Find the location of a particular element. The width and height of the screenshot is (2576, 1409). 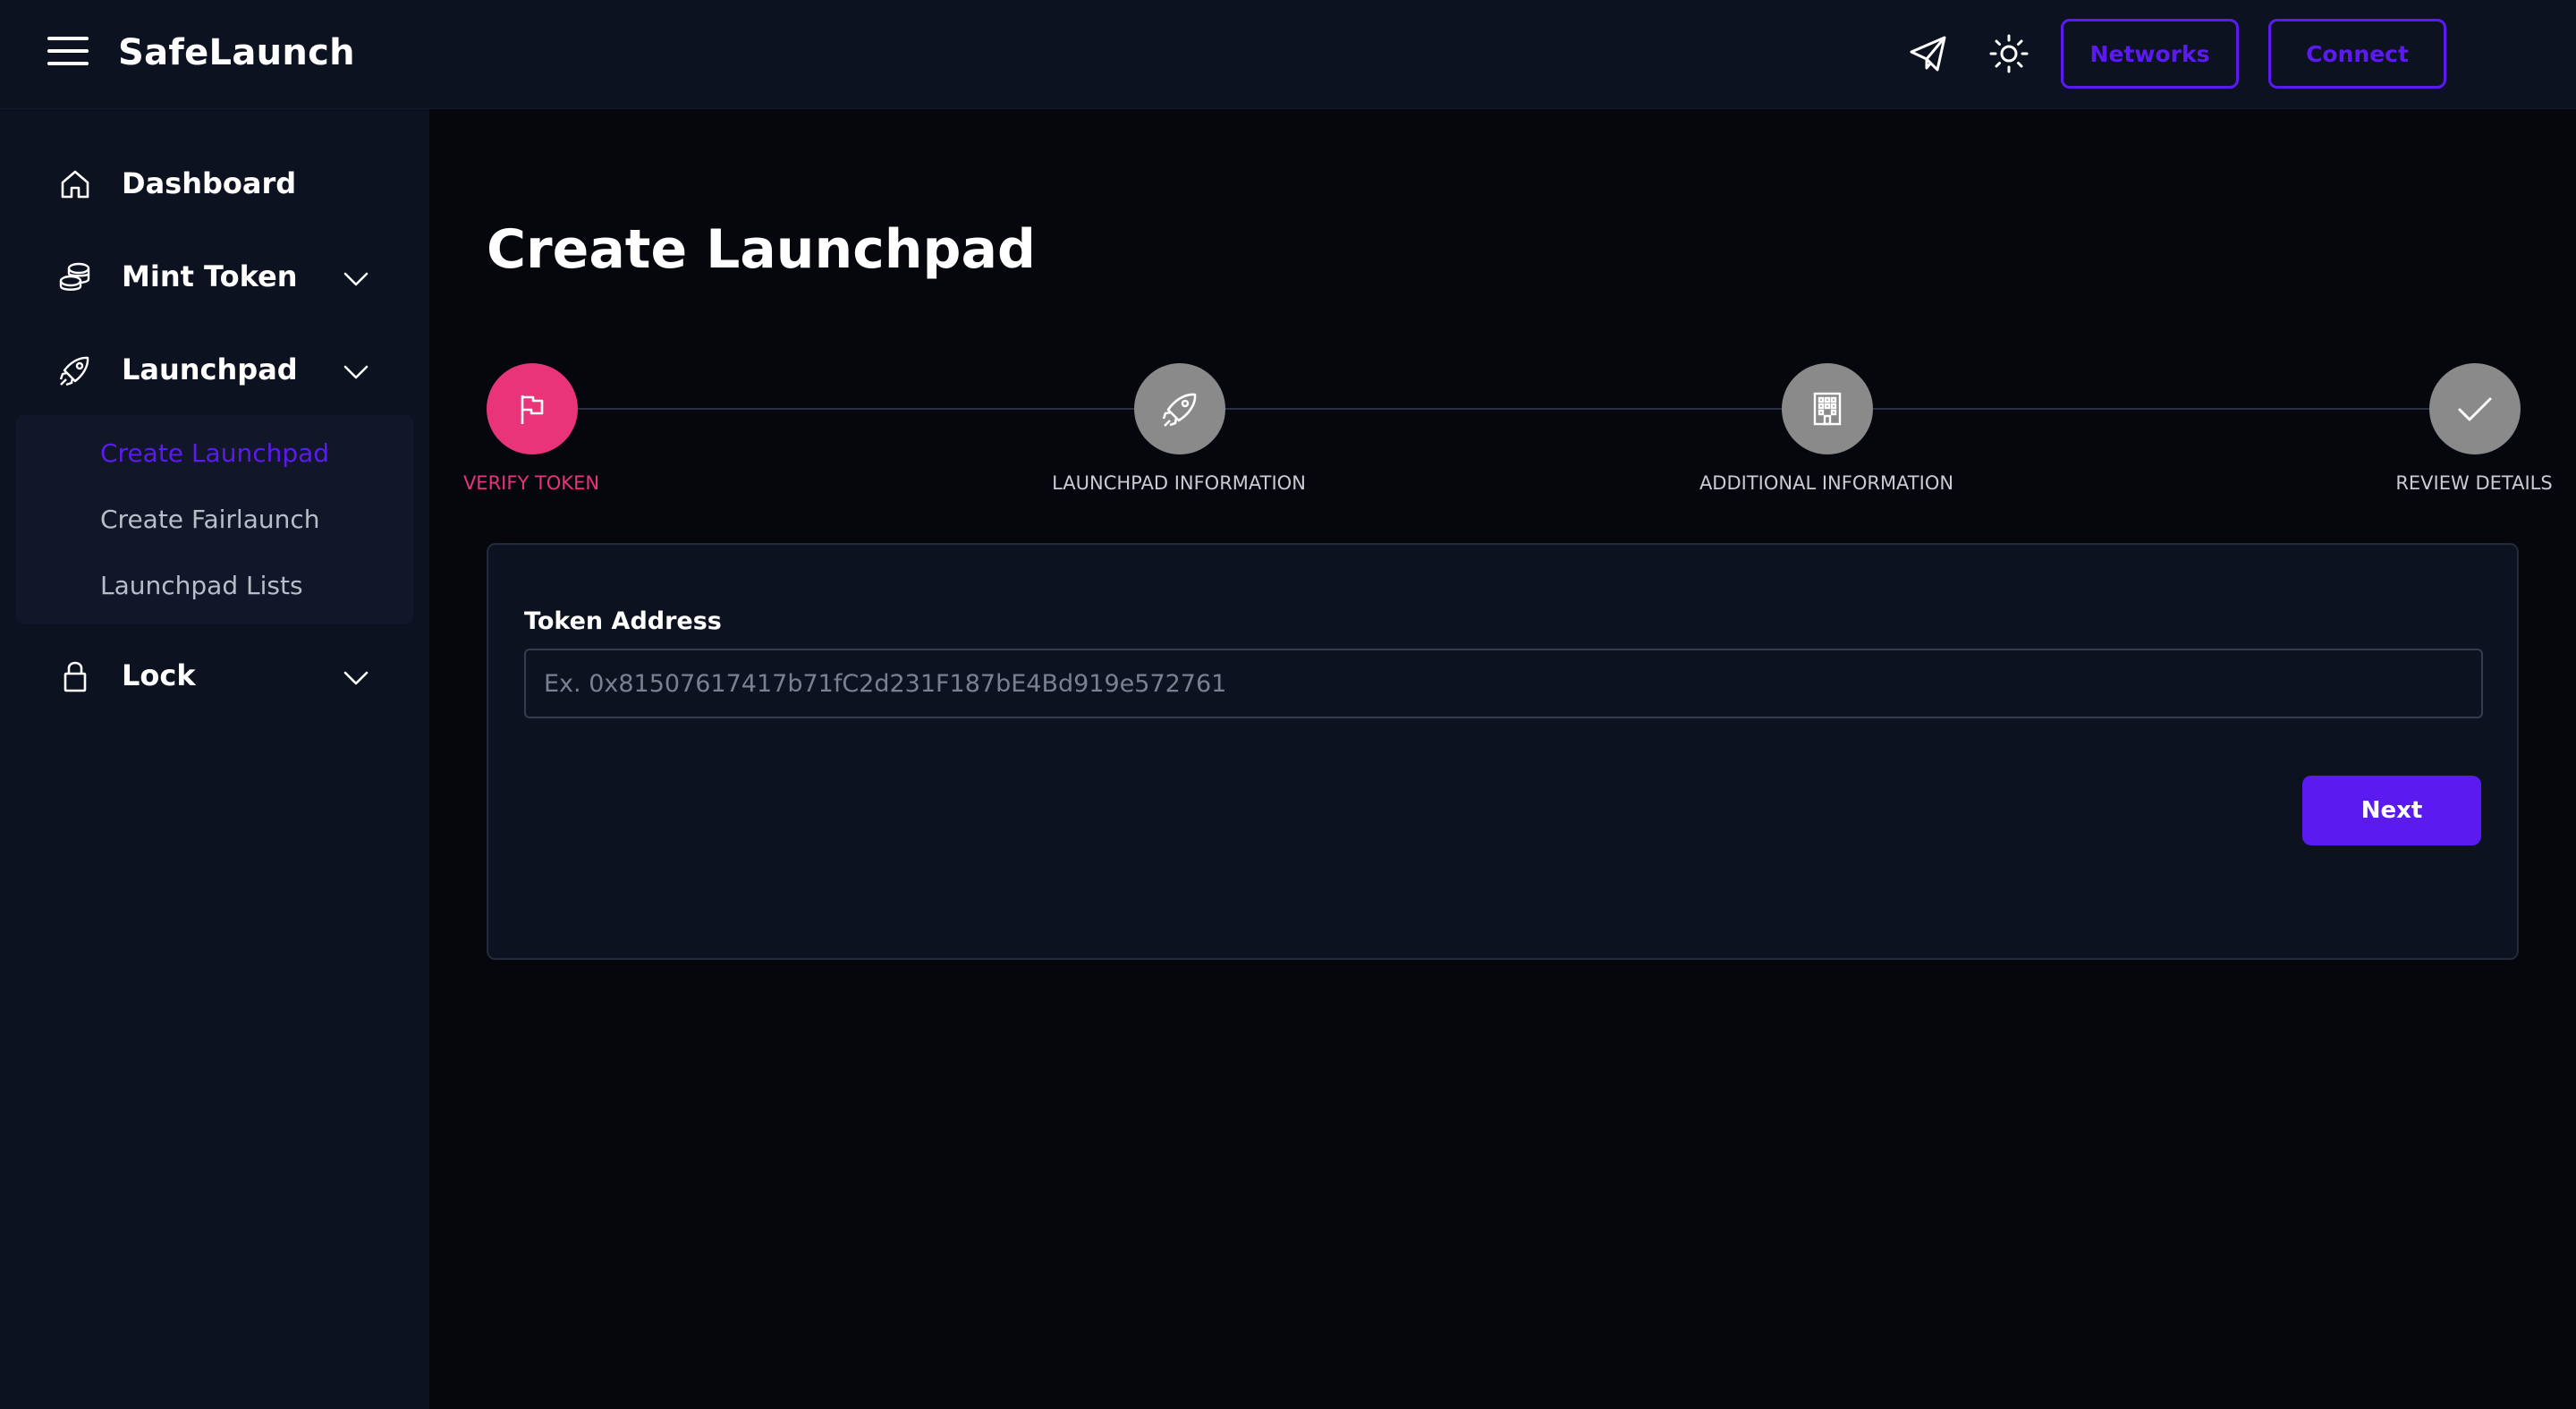

step-review-details is located at coordinates (2475, 409).